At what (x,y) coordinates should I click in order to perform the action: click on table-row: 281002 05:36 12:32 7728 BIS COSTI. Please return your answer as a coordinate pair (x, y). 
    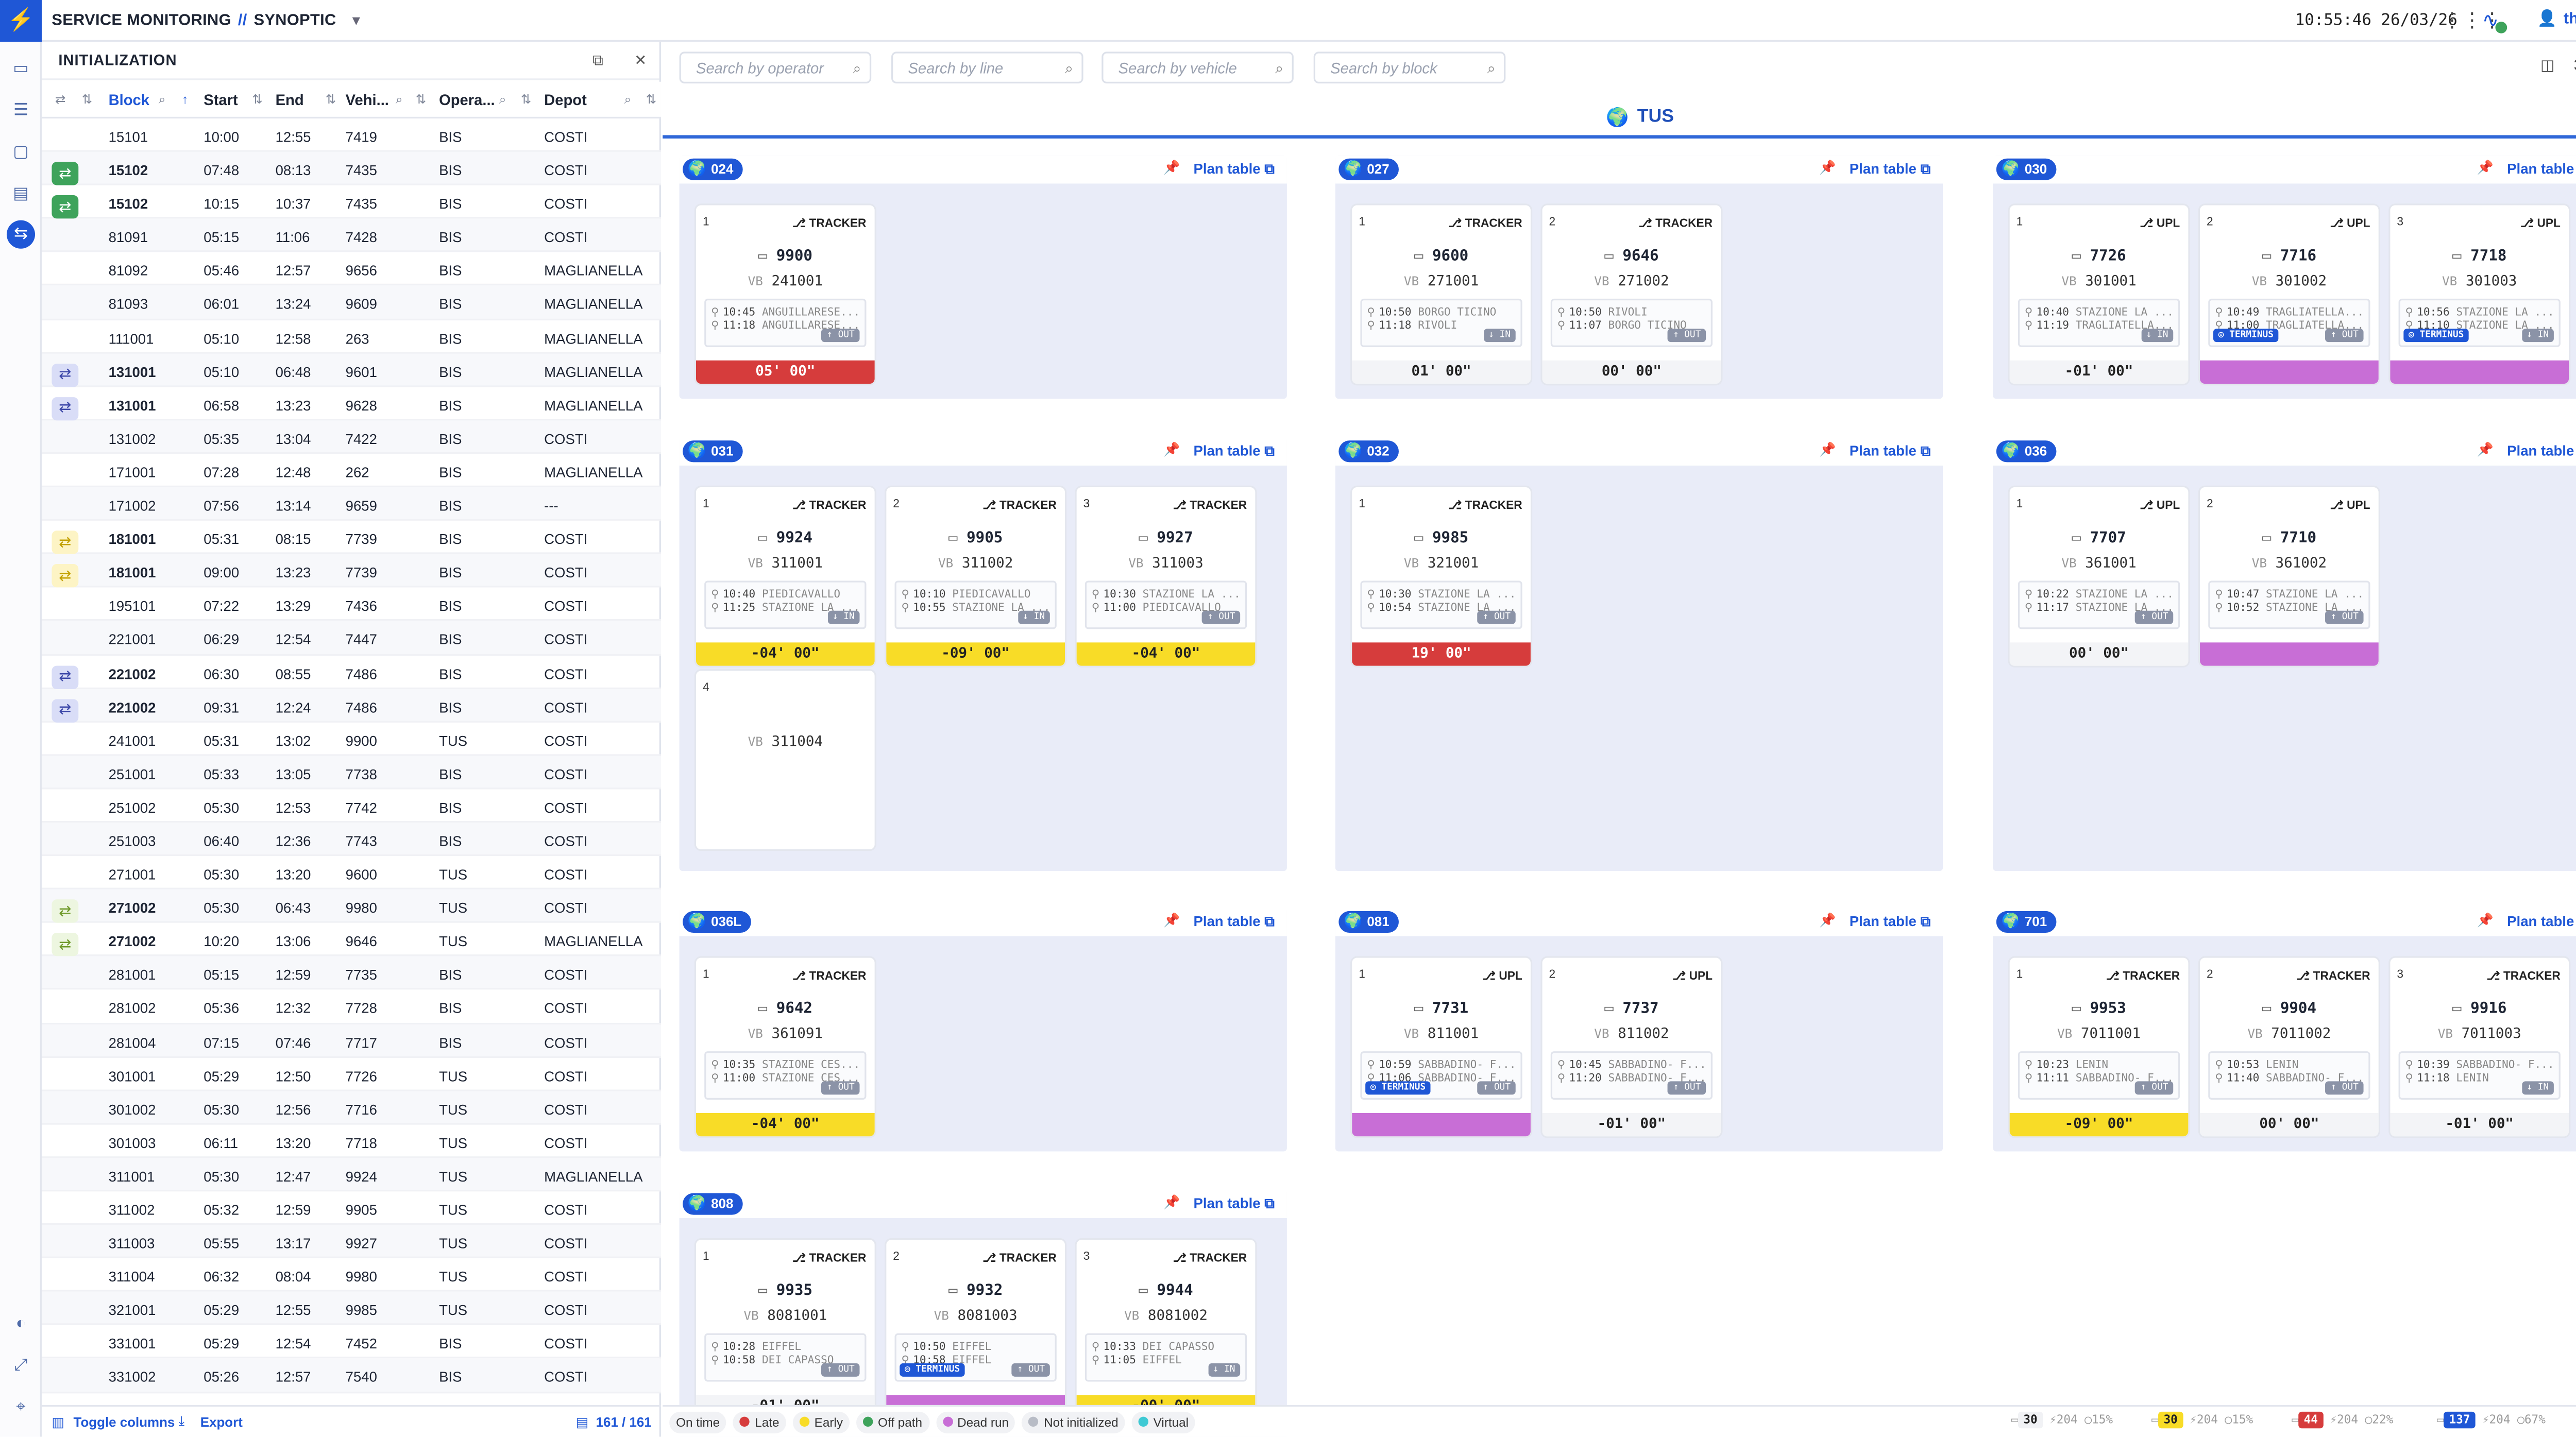
    Looking at the image, I should click on (351, 1007).